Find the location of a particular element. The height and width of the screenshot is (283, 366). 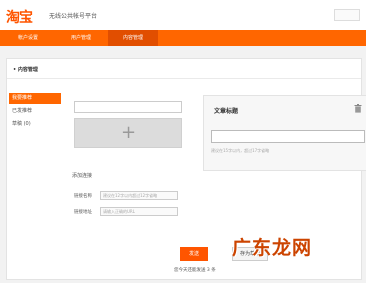

link-name-input: 建议在12字以内超过12字省略 is located at coordinates (139, 195).